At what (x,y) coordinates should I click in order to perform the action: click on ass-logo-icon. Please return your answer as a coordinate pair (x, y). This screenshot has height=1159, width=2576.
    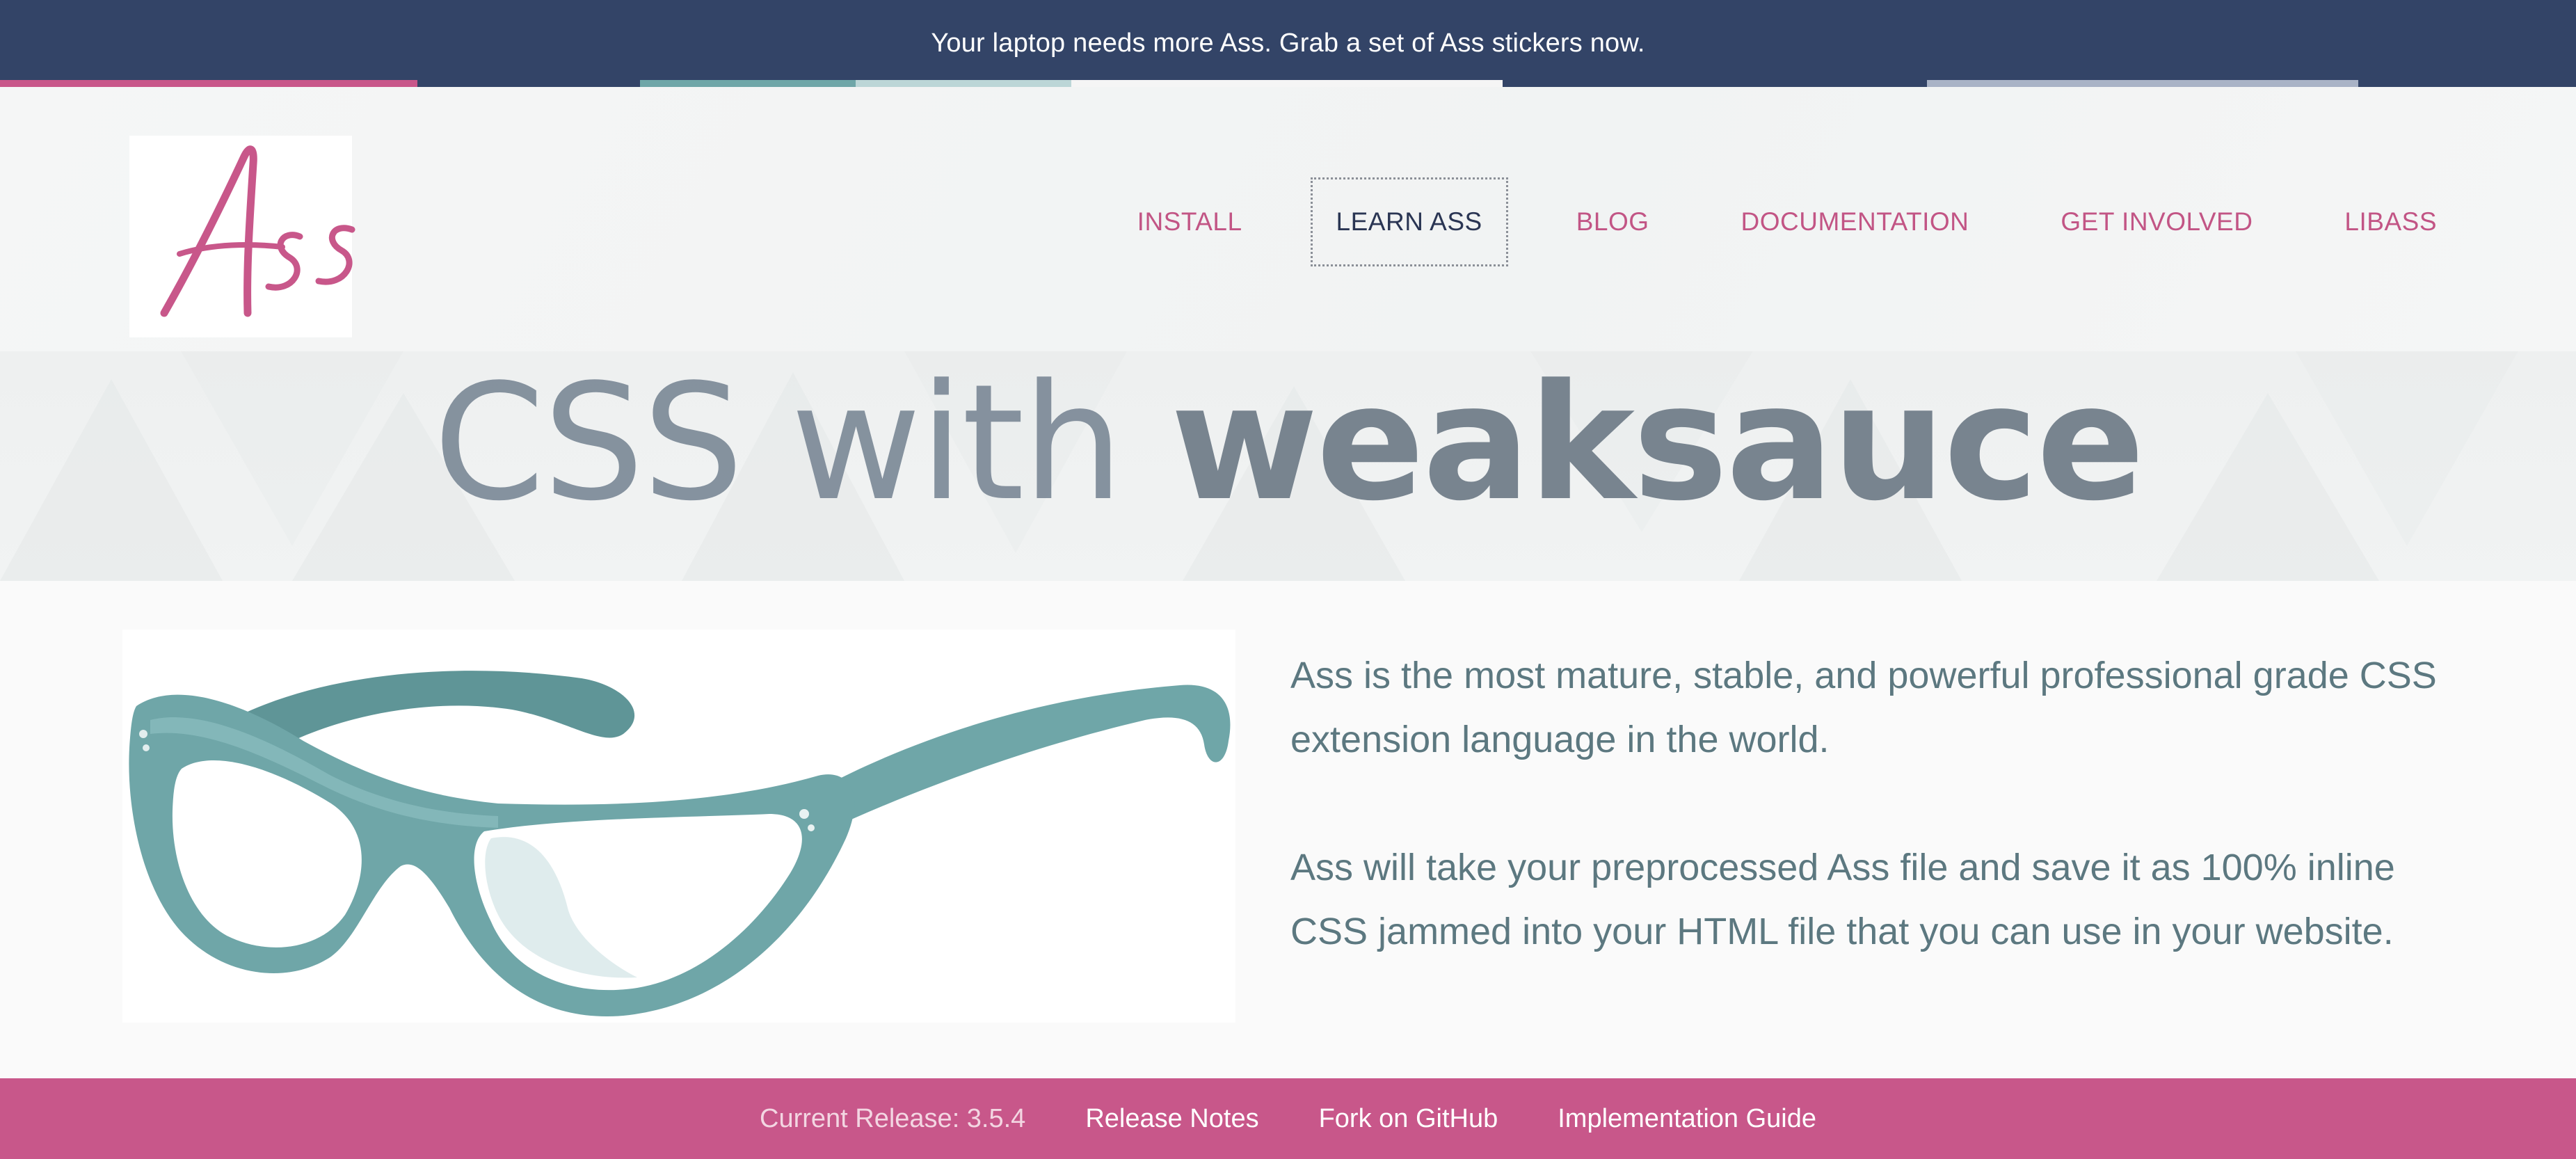
    Looking at the image, I should click on (257, 231).